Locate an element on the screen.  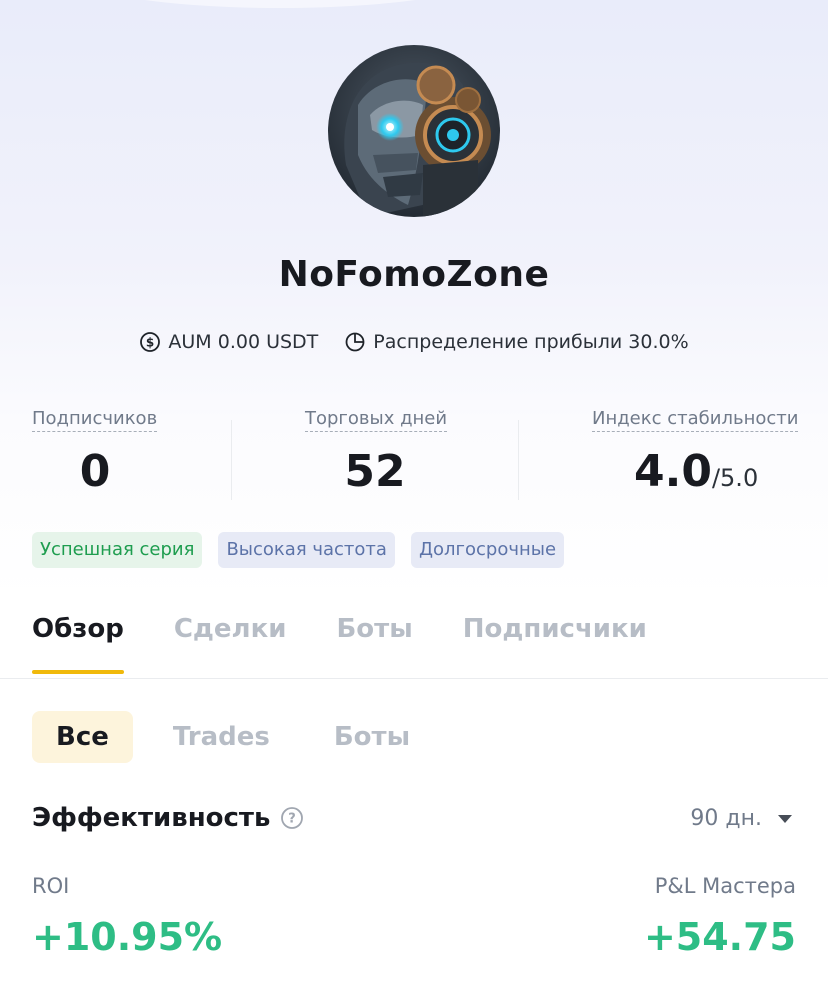
aum-info: $ AUM 0.00 USDT is located at coordinates (228, 342).